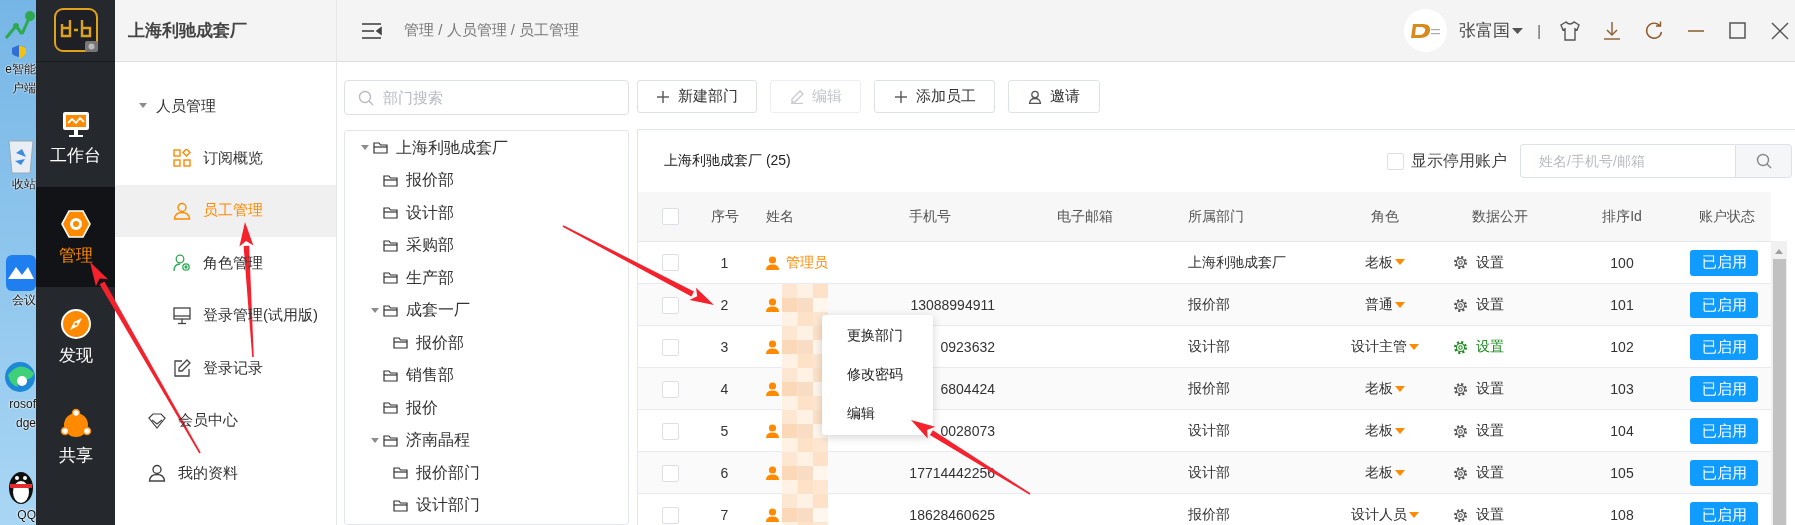 Image resolution: width=1795 pixels, height=525 pixels. What do you see at coordinates (1779, 251) in the screenshot?
I see `scroll-up-icon` at bounding box center [1779, 251].